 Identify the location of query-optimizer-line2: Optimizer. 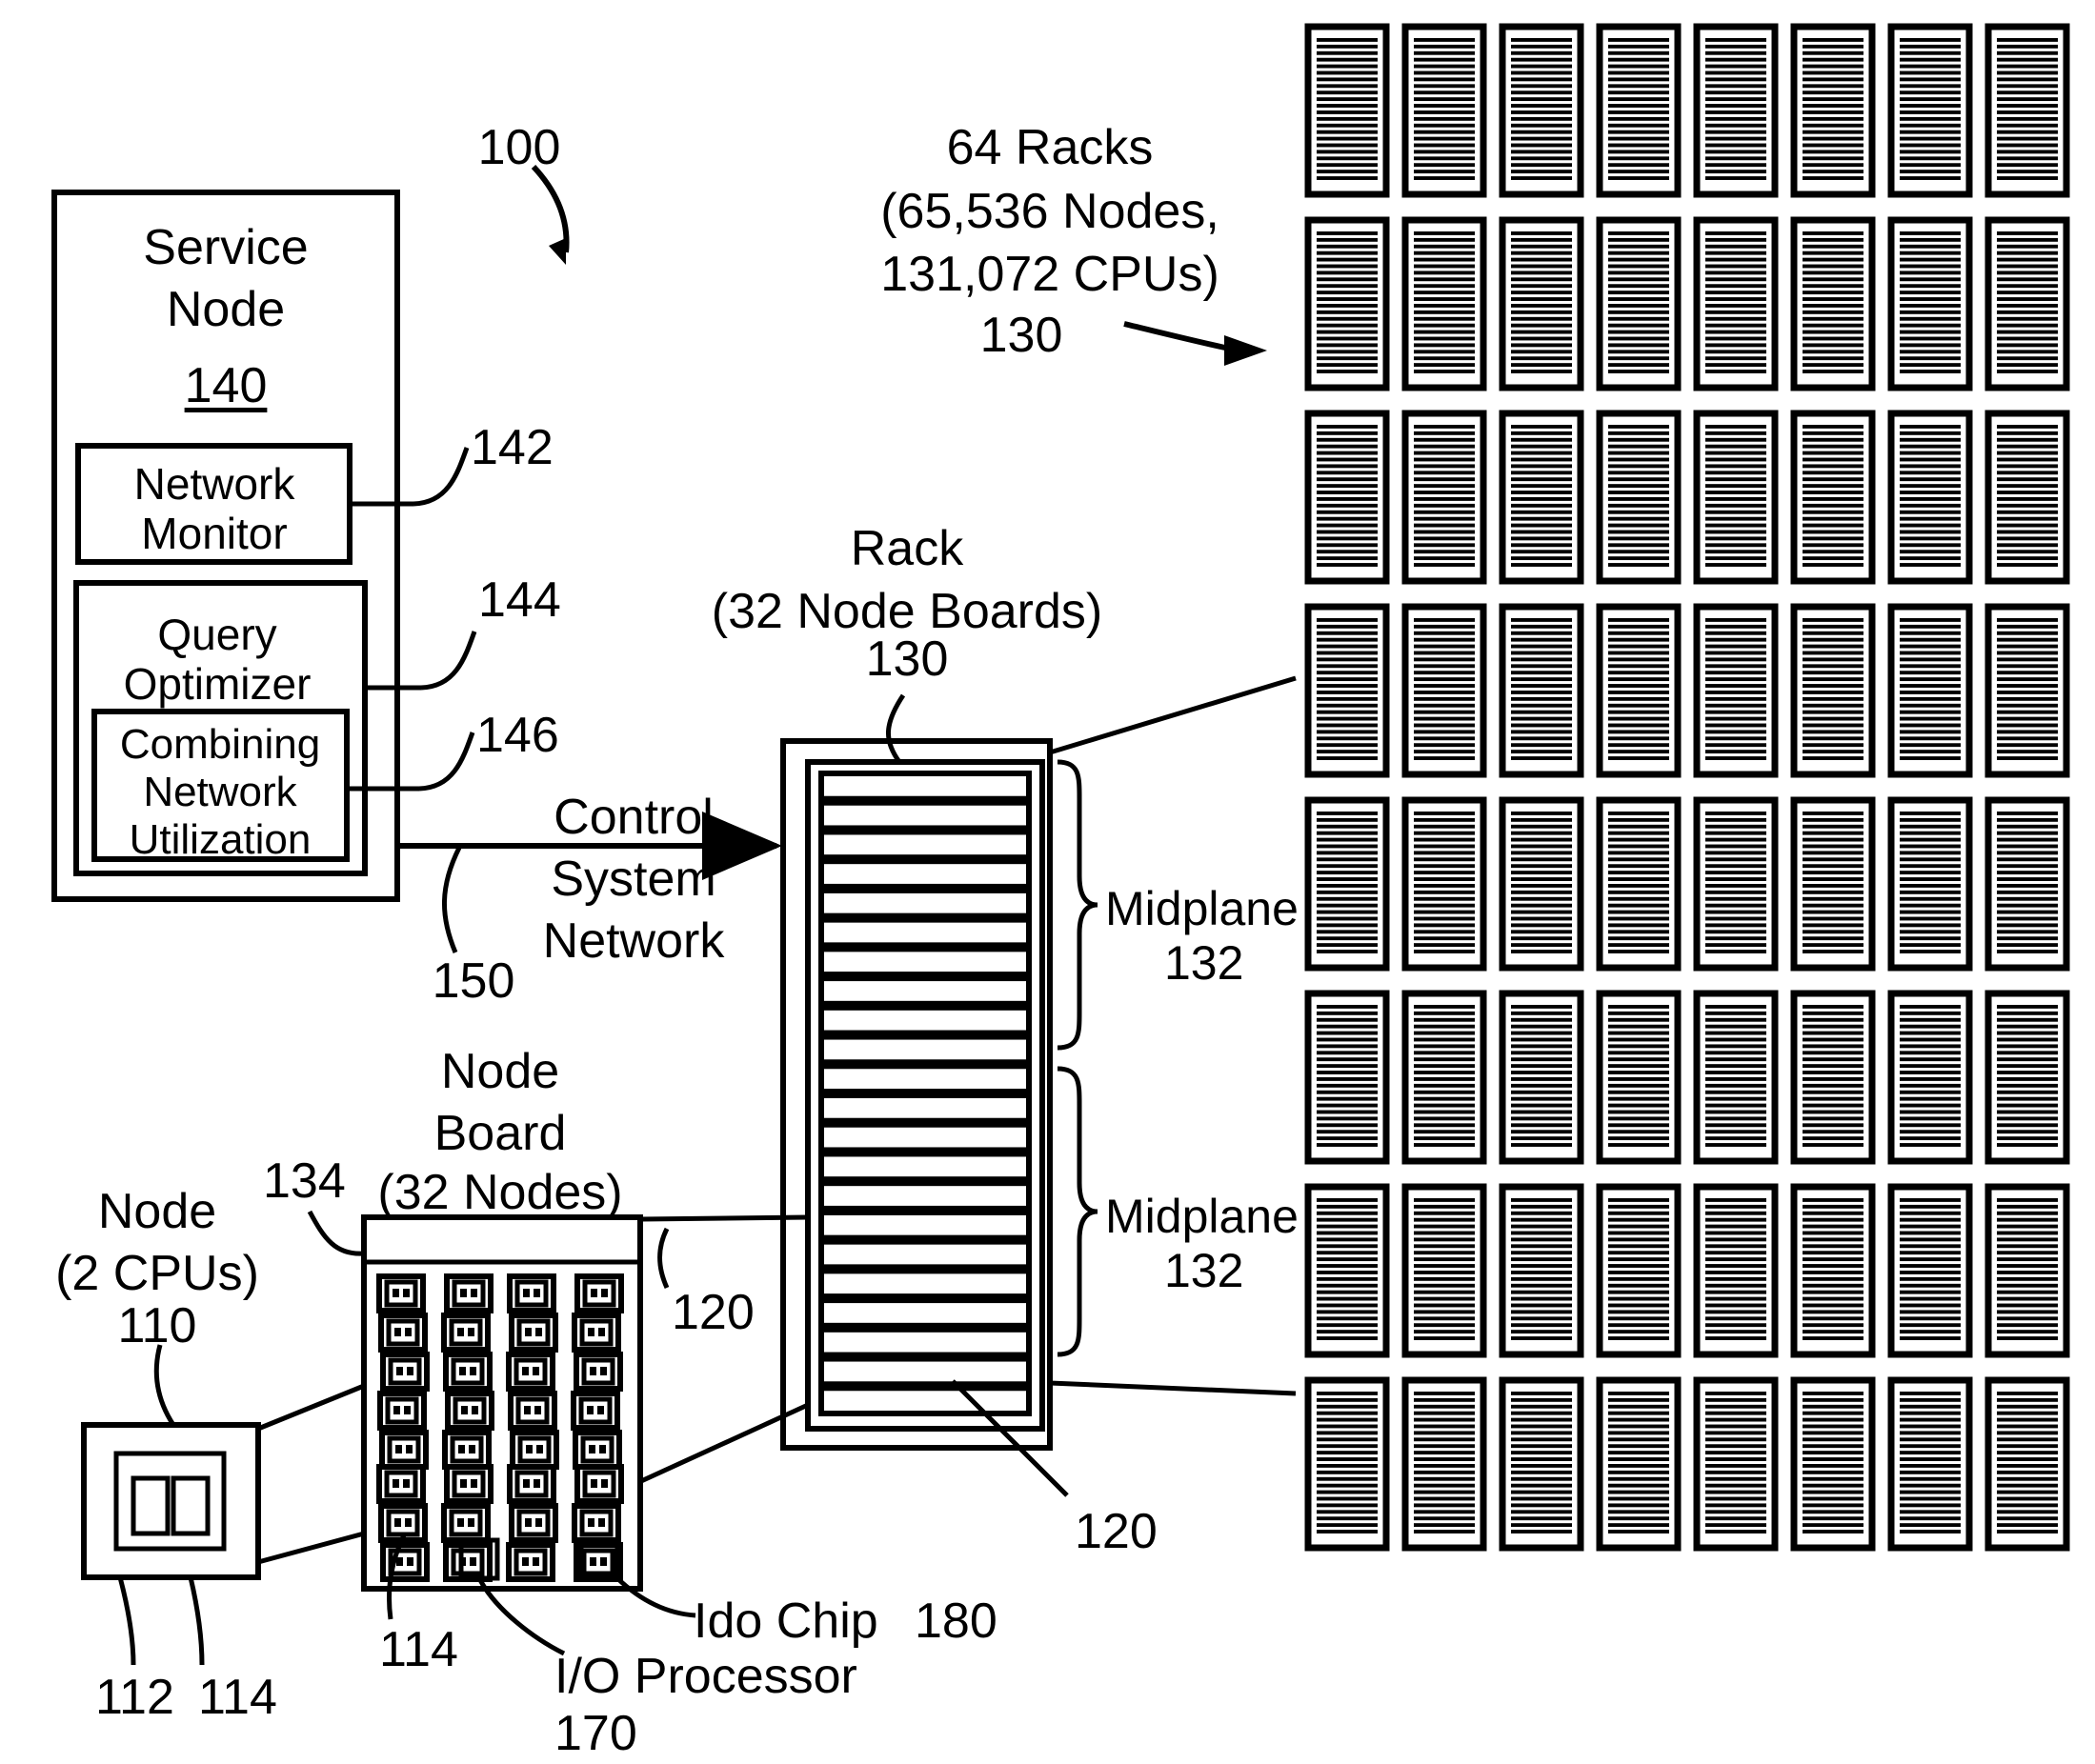
(218, 684).